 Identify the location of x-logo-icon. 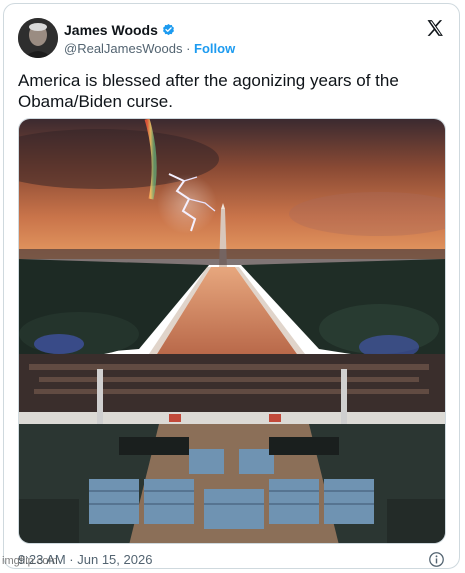
(435, 28).